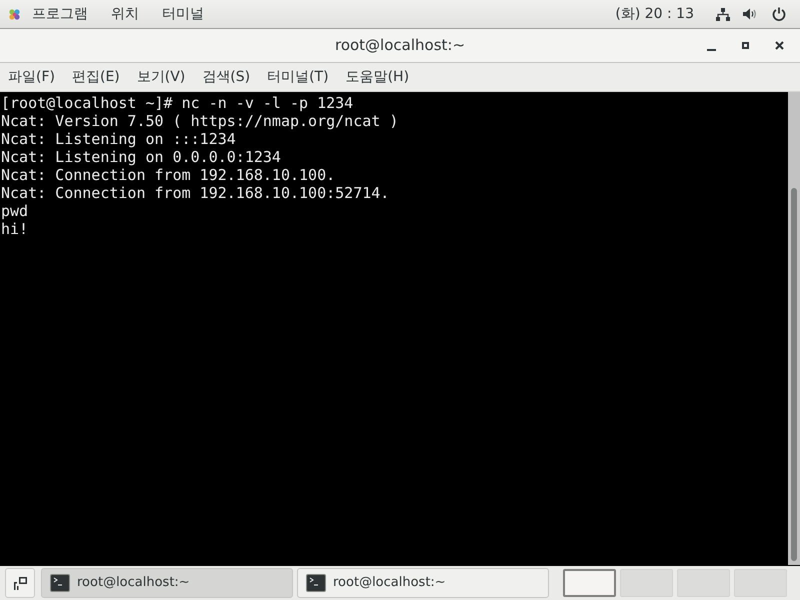 This screenshot has height=600, width=800. What do you see at coordinates (195, 193) in the screenshot?
I see `terminal-line: Ncat: Connection from 192.168.10.100:52714.` at bounding box center [195, 193].